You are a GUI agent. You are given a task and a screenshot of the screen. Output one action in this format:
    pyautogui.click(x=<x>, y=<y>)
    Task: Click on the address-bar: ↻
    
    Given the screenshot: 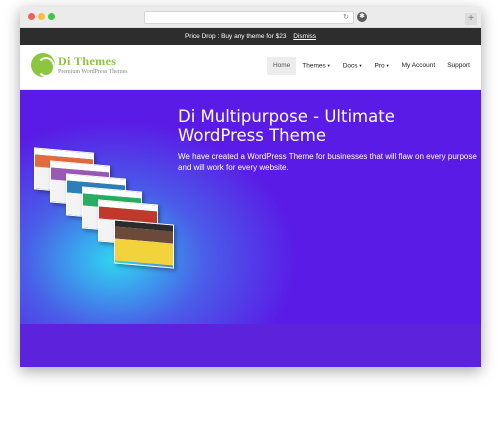 What is the action you would take?
    pyautogui.click(x=249, y=17)
    